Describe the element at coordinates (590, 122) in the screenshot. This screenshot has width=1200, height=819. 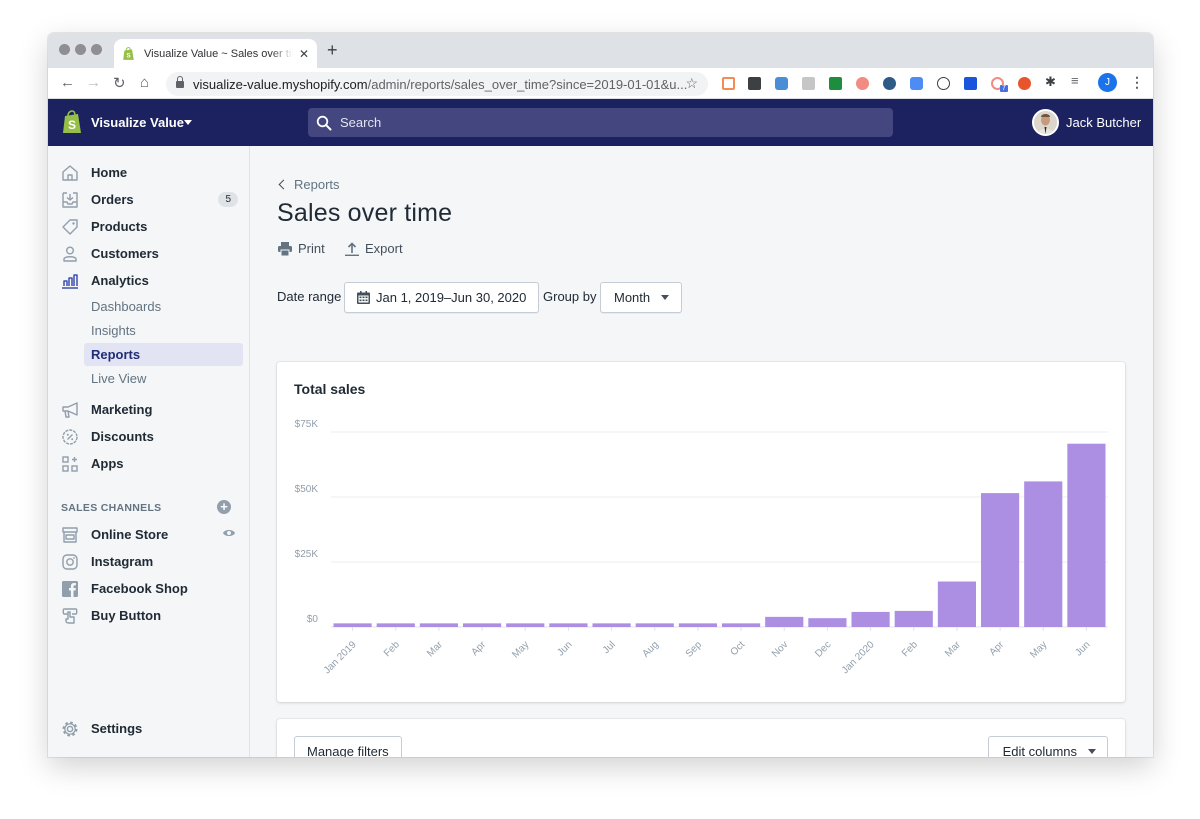
I see `search-input` at that location.